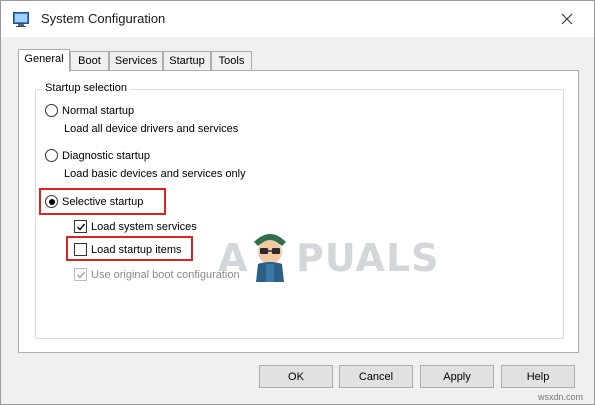 The width and height of the screenshot is (595, 405). Describe the element at coordinates (144, 226) in the screenshot. I see `load-system-services-label: Load system services` at that location.